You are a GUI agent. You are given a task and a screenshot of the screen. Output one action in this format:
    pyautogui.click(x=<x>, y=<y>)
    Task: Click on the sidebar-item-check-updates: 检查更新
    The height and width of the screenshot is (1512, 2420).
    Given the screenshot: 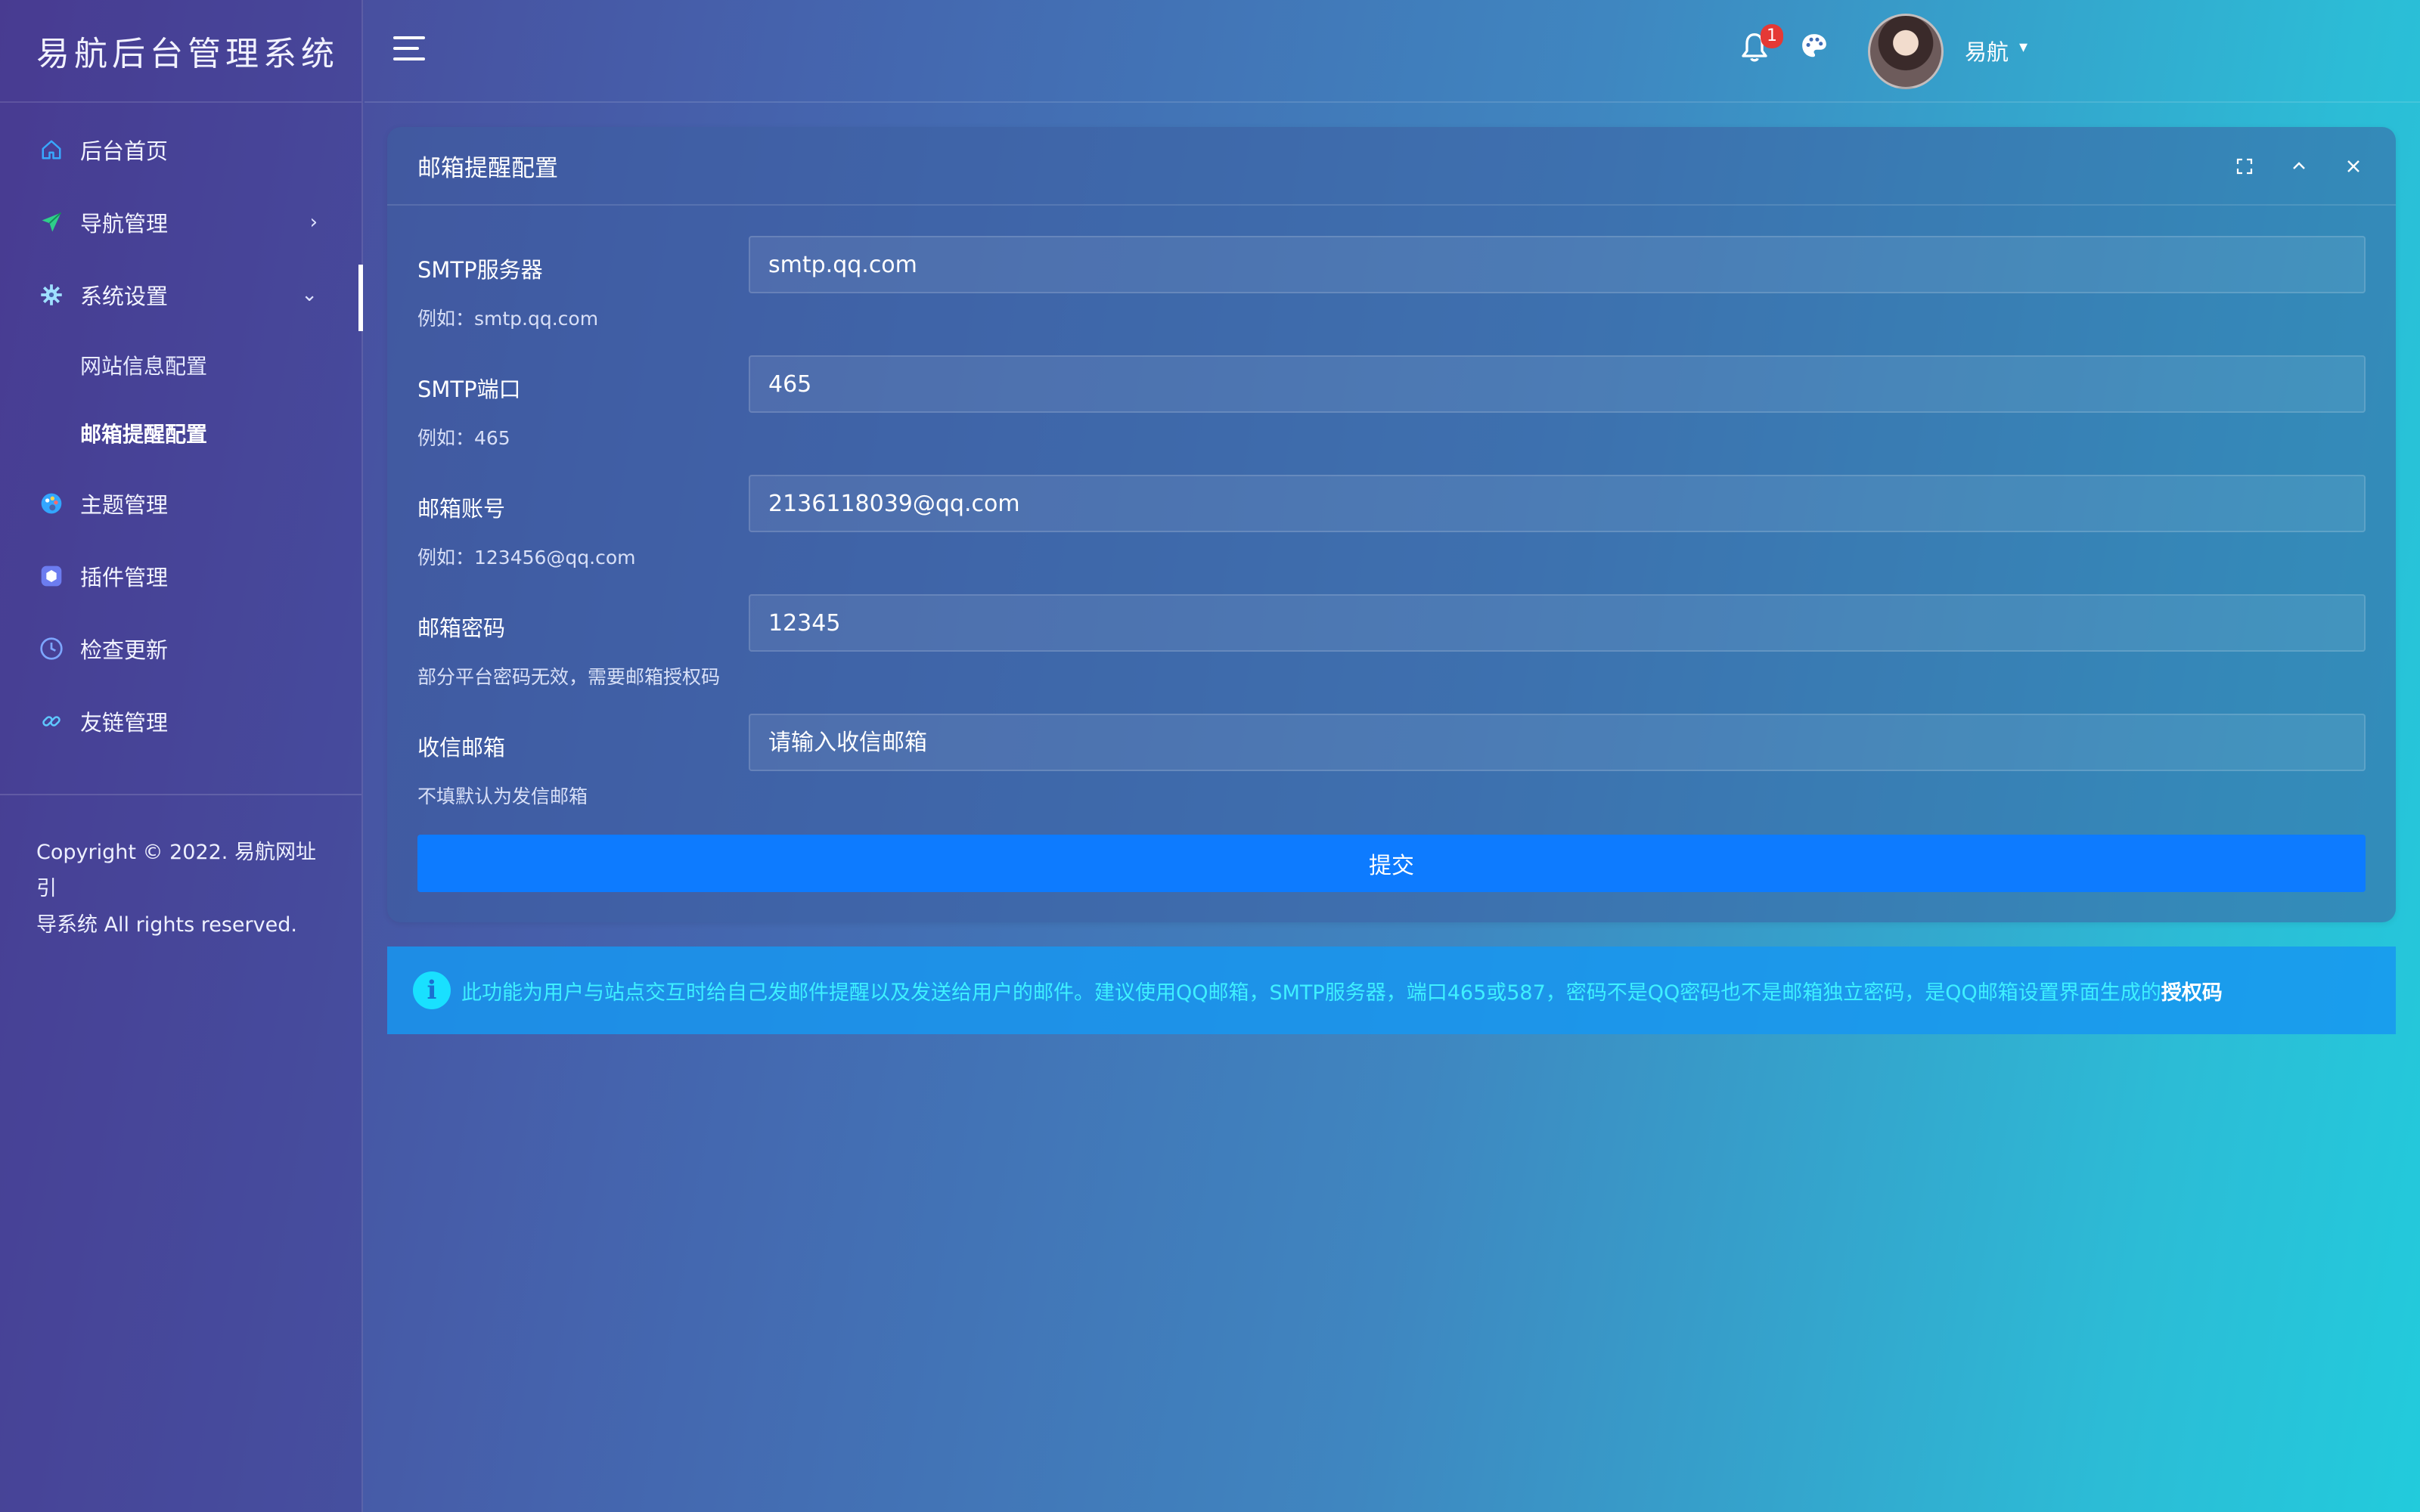 What is the action you would take?
    pyautogui.click(x=180, y=648)
    